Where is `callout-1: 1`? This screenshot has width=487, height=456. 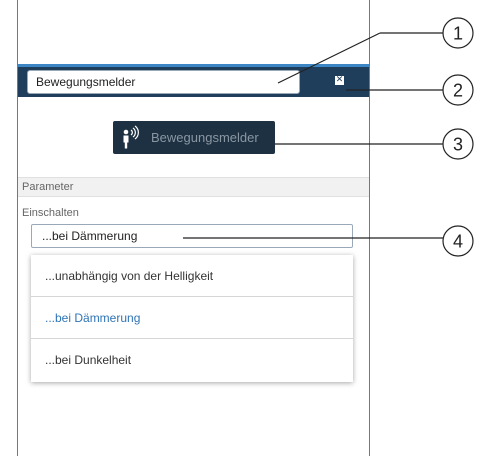
callout-1: 1 is located at coordinates (375, 50).